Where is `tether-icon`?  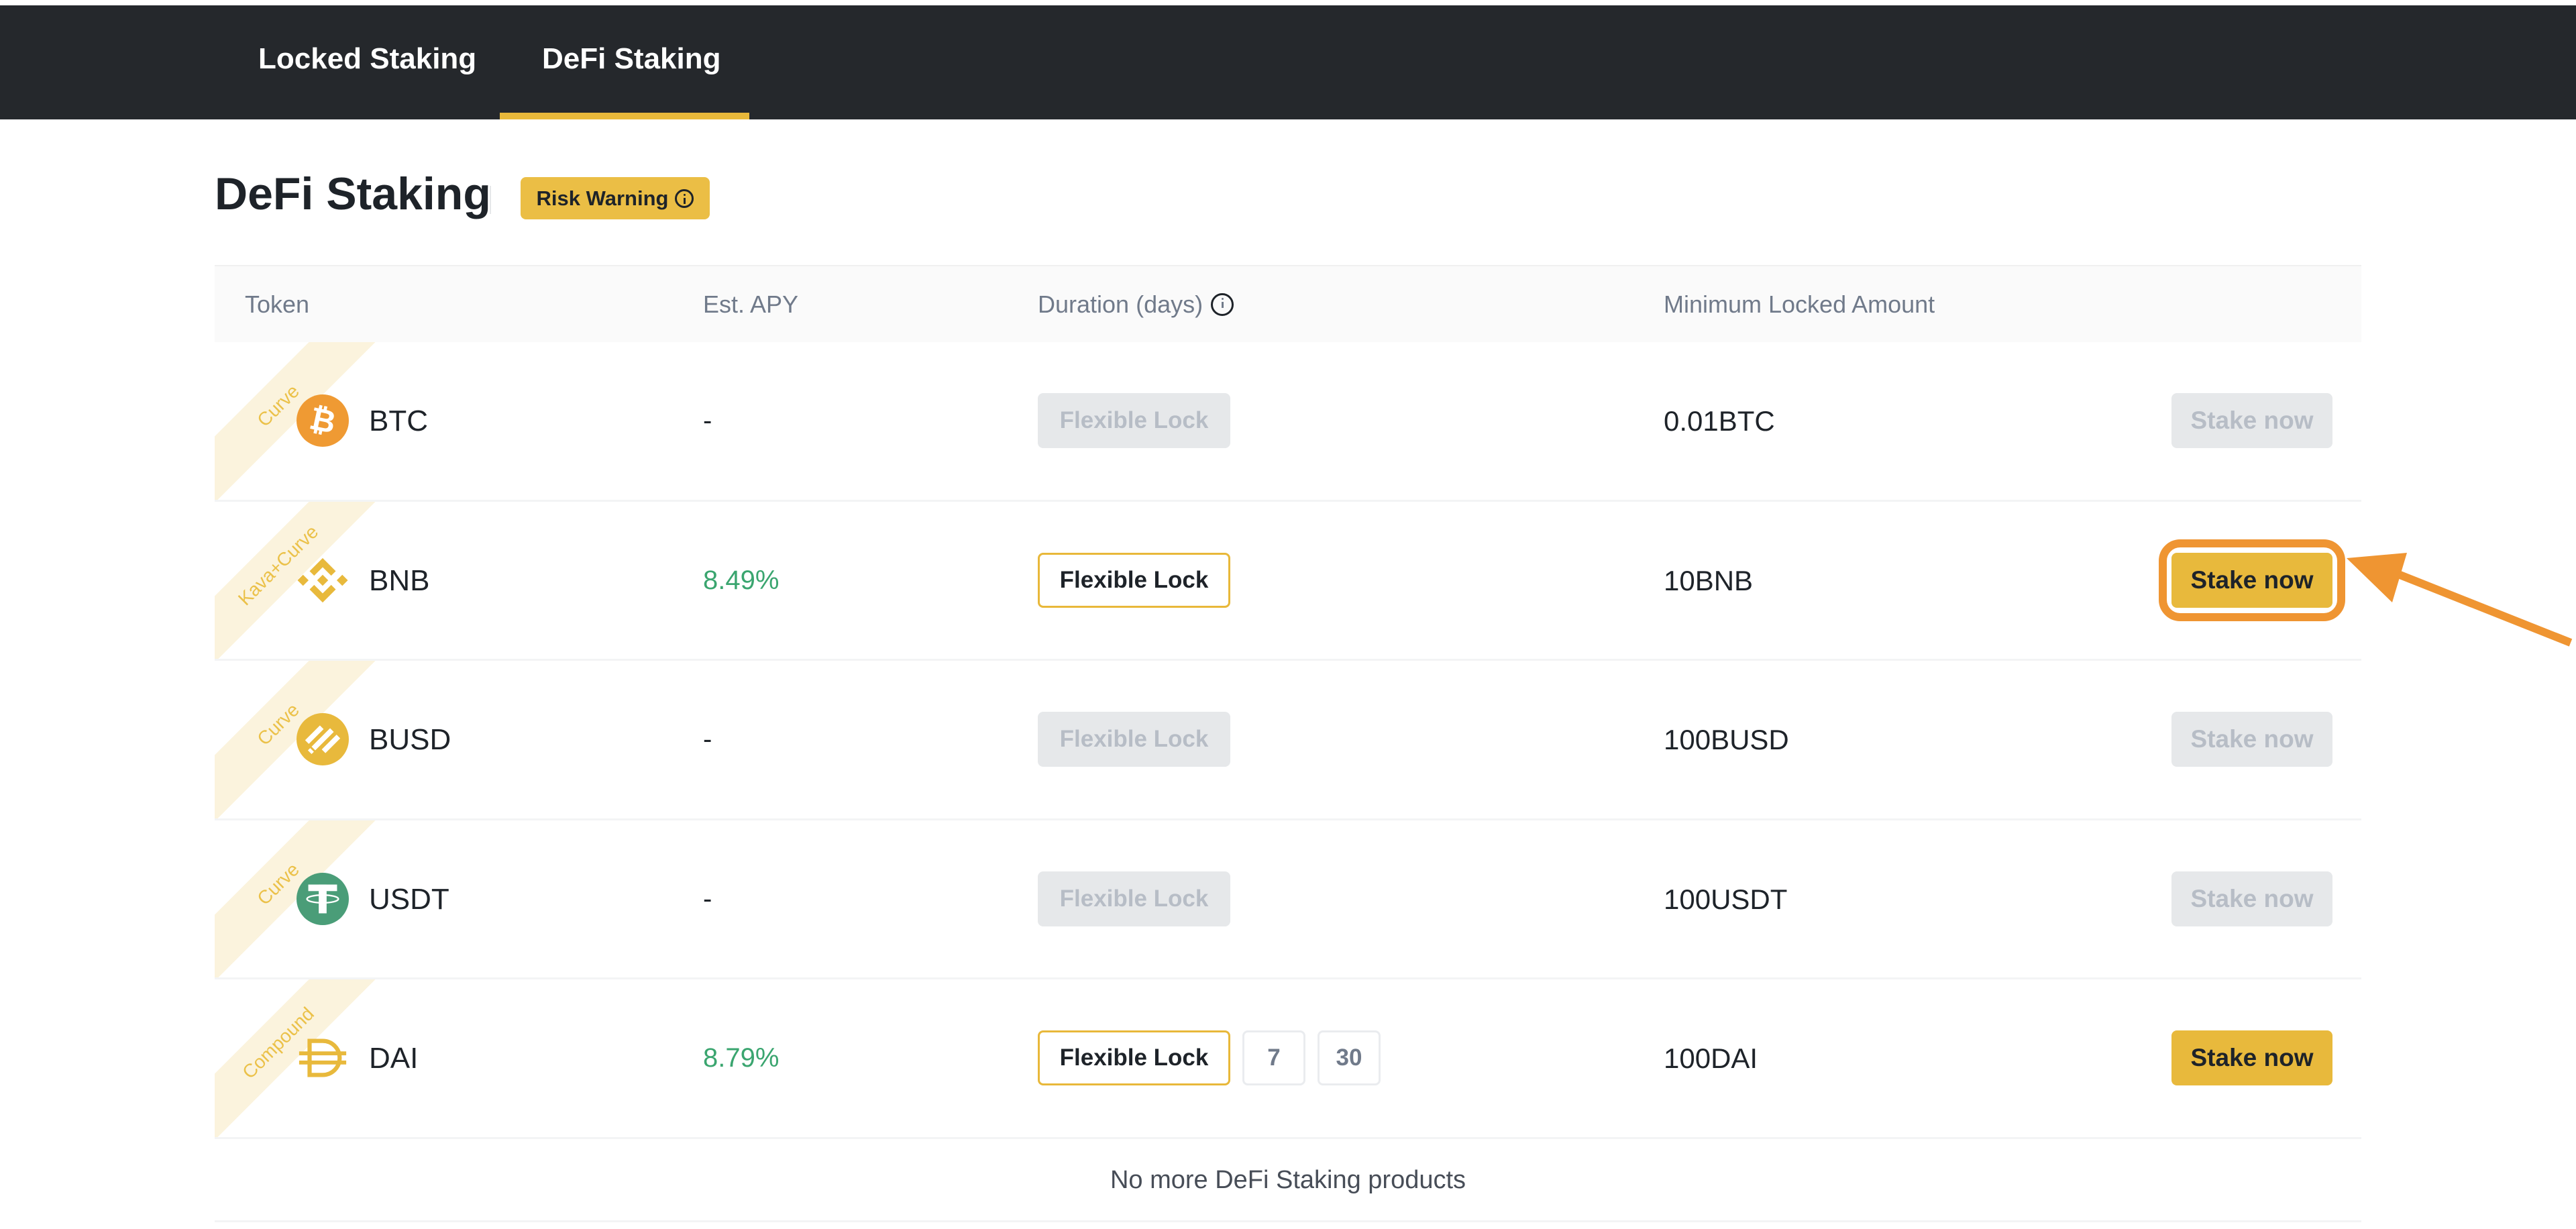 tether-icon is located at coordinates (323, 898).